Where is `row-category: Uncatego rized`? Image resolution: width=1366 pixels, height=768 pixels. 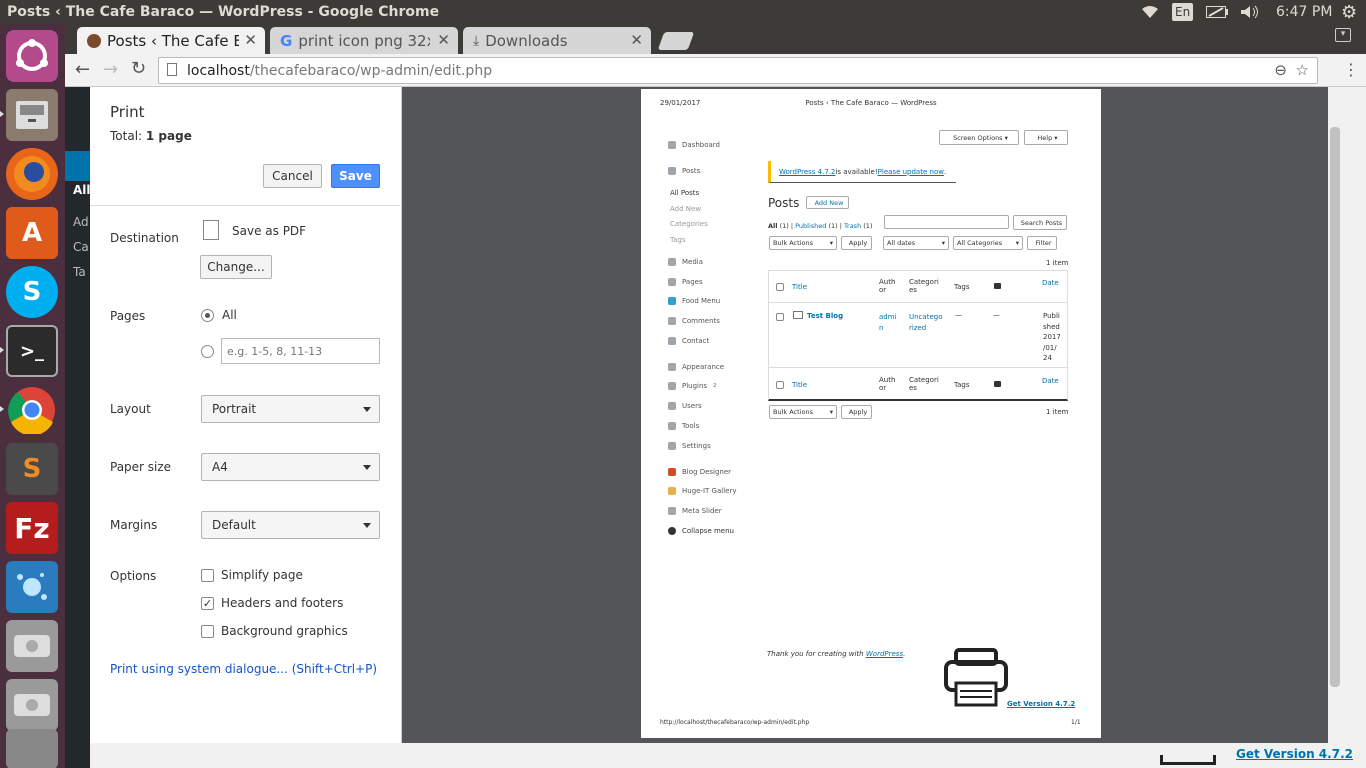 row-category: Uncatego rized is located at coordinates (927, 323).